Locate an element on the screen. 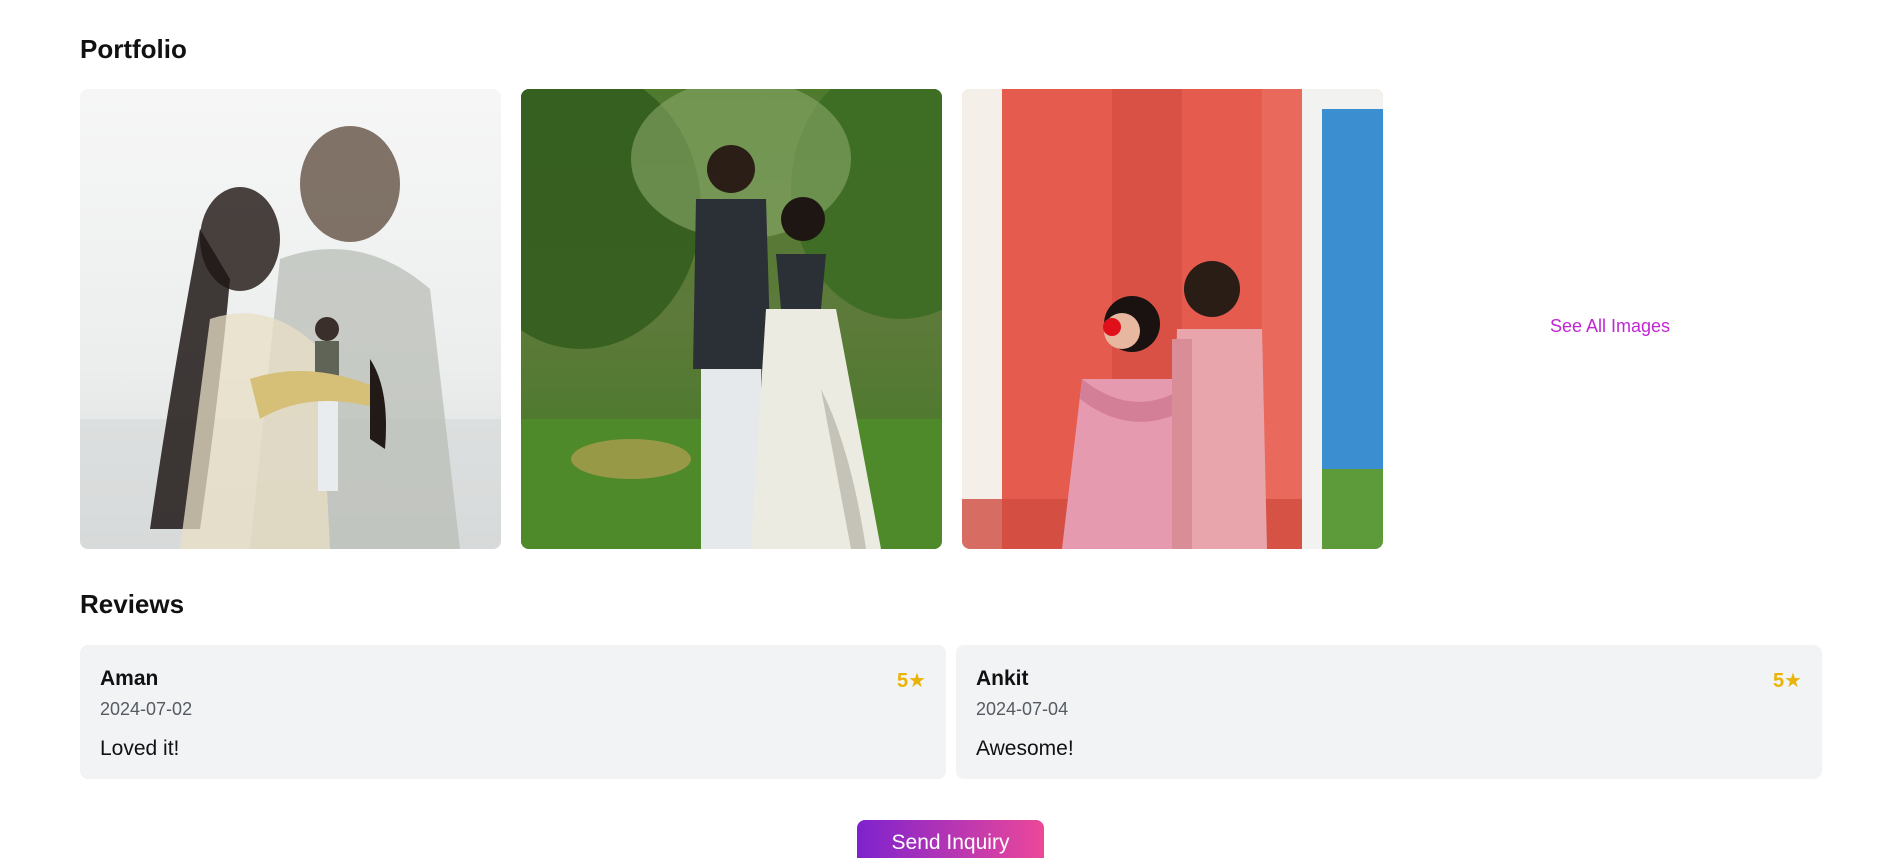 This screenshot has width=1893, height=858. review-date: 2024-07-02 is located at coordinates (146, 709).